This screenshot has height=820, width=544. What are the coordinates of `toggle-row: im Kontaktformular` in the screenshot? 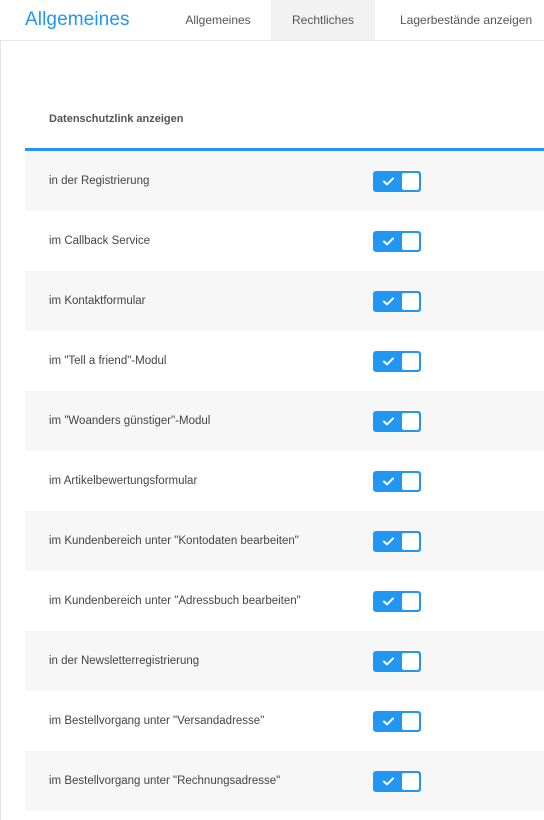 It's located at (284, 301).